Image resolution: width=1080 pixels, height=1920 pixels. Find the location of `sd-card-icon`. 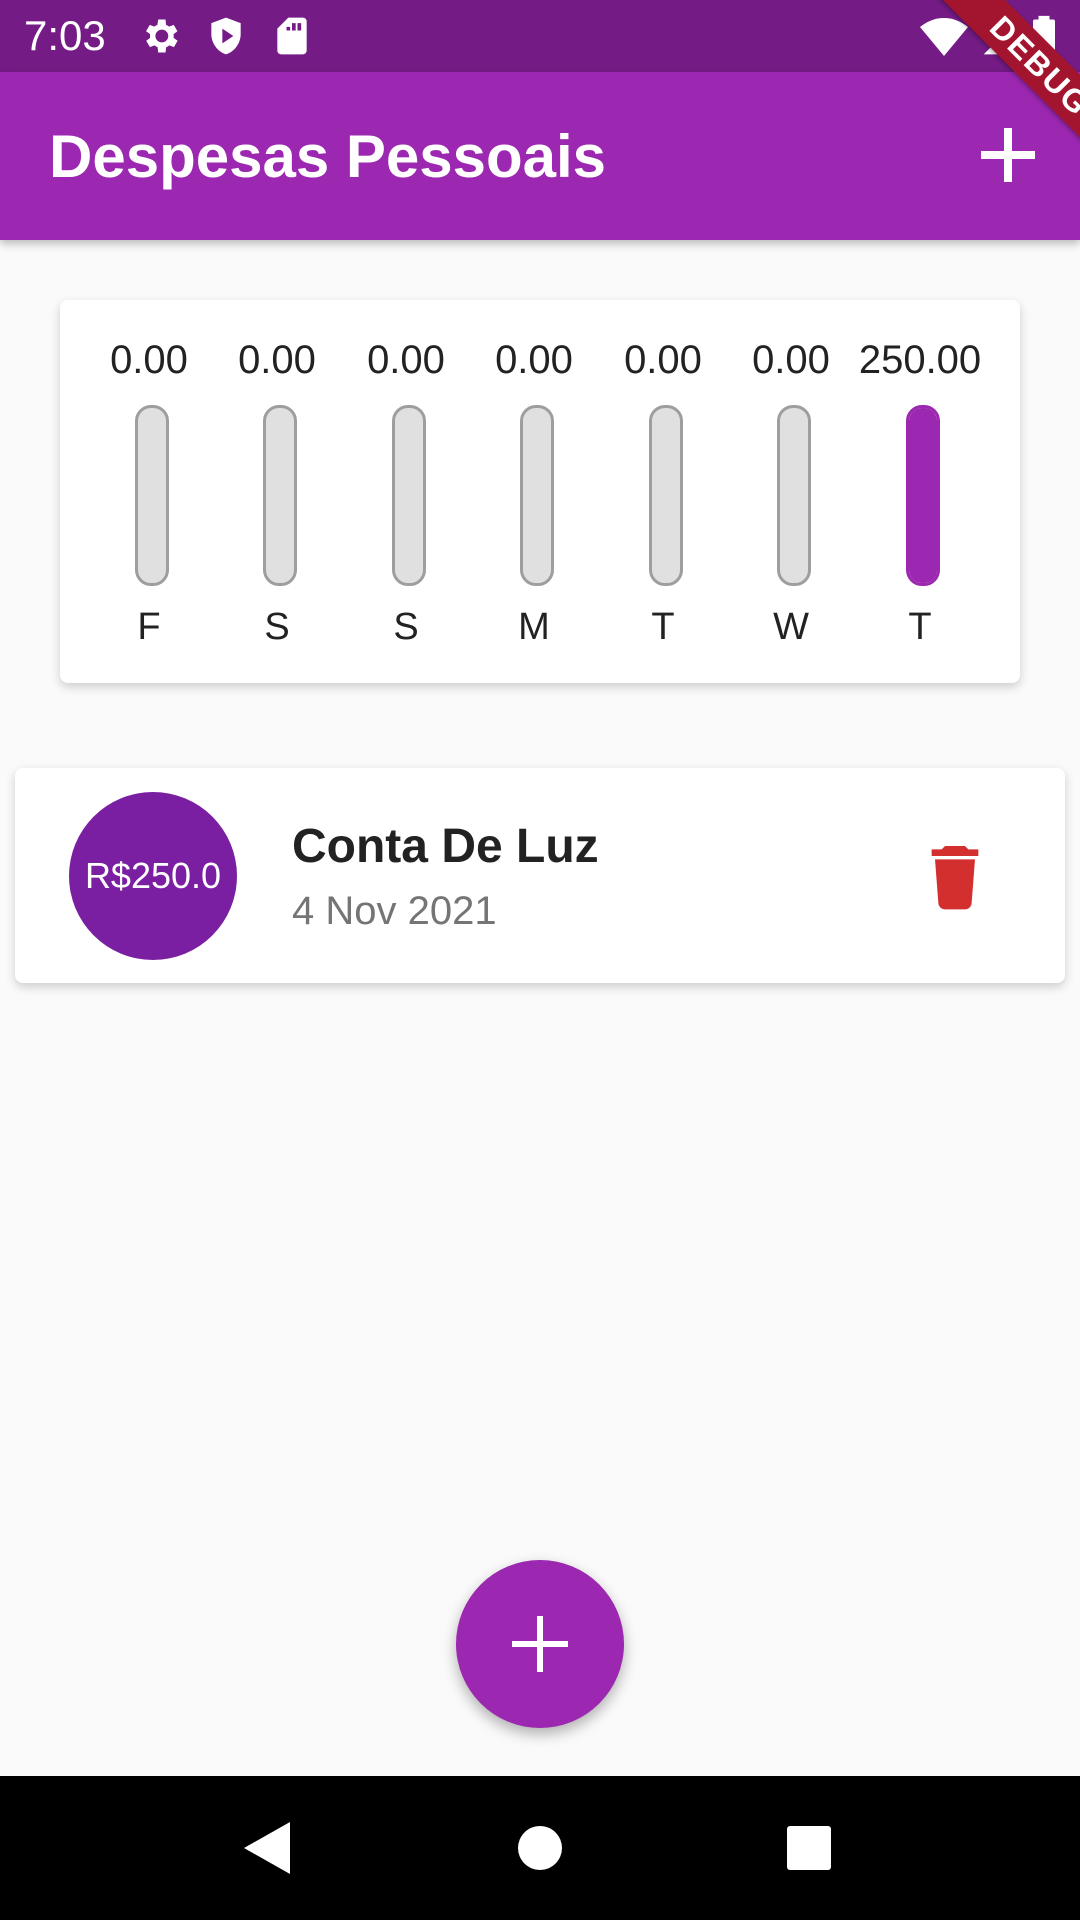

sd-card-icon is located at coordinates (292, 38).